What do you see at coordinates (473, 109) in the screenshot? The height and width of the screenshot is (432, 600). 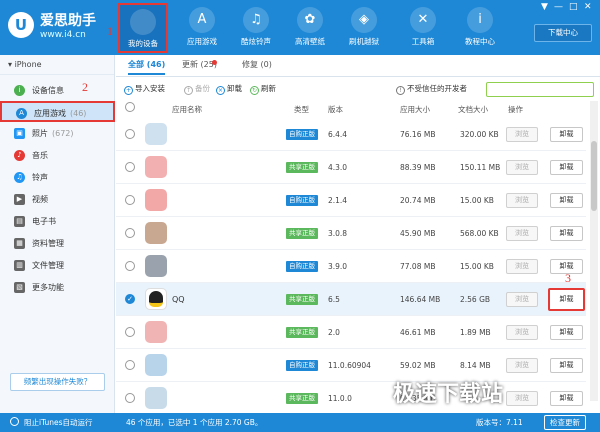 I see `col-doc-size: 文档大小` at bounding box center [473, 109].